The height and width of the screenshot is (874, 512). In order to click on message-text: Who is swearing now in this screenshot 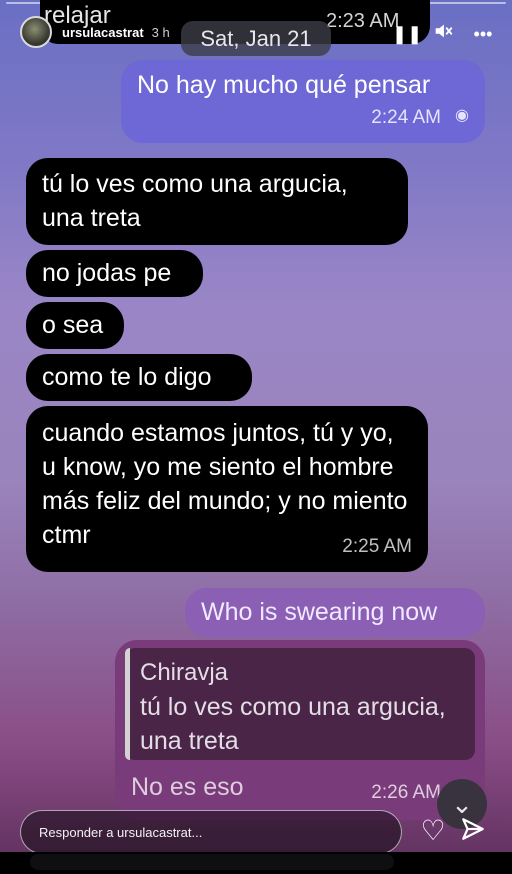, I will do `click(319, 612)`.